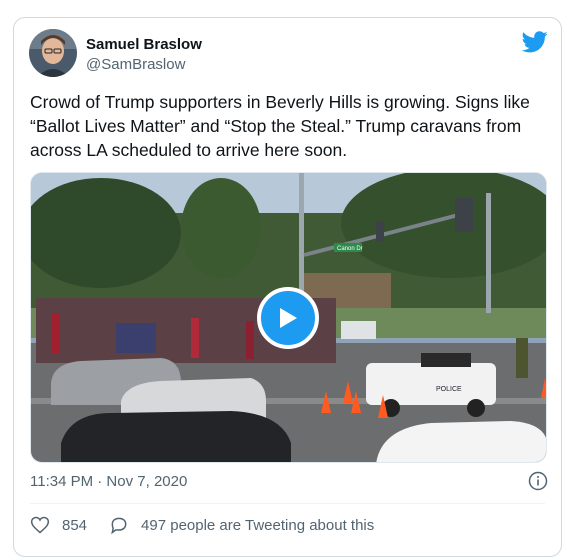 Image resolution: width=583 pixels, height=557 pixels. I want to click on tweet-actions: 854 497 people are Tweeting about this, so click(213, 525).